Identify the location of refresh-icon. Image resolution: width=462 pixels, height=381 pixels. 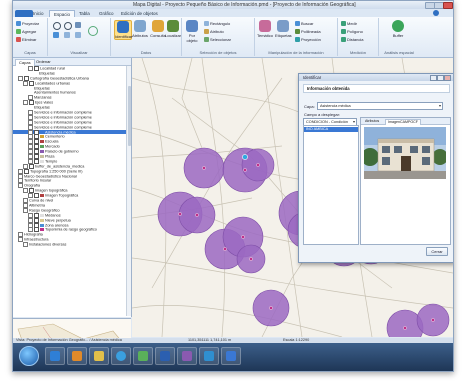
(93, 31).